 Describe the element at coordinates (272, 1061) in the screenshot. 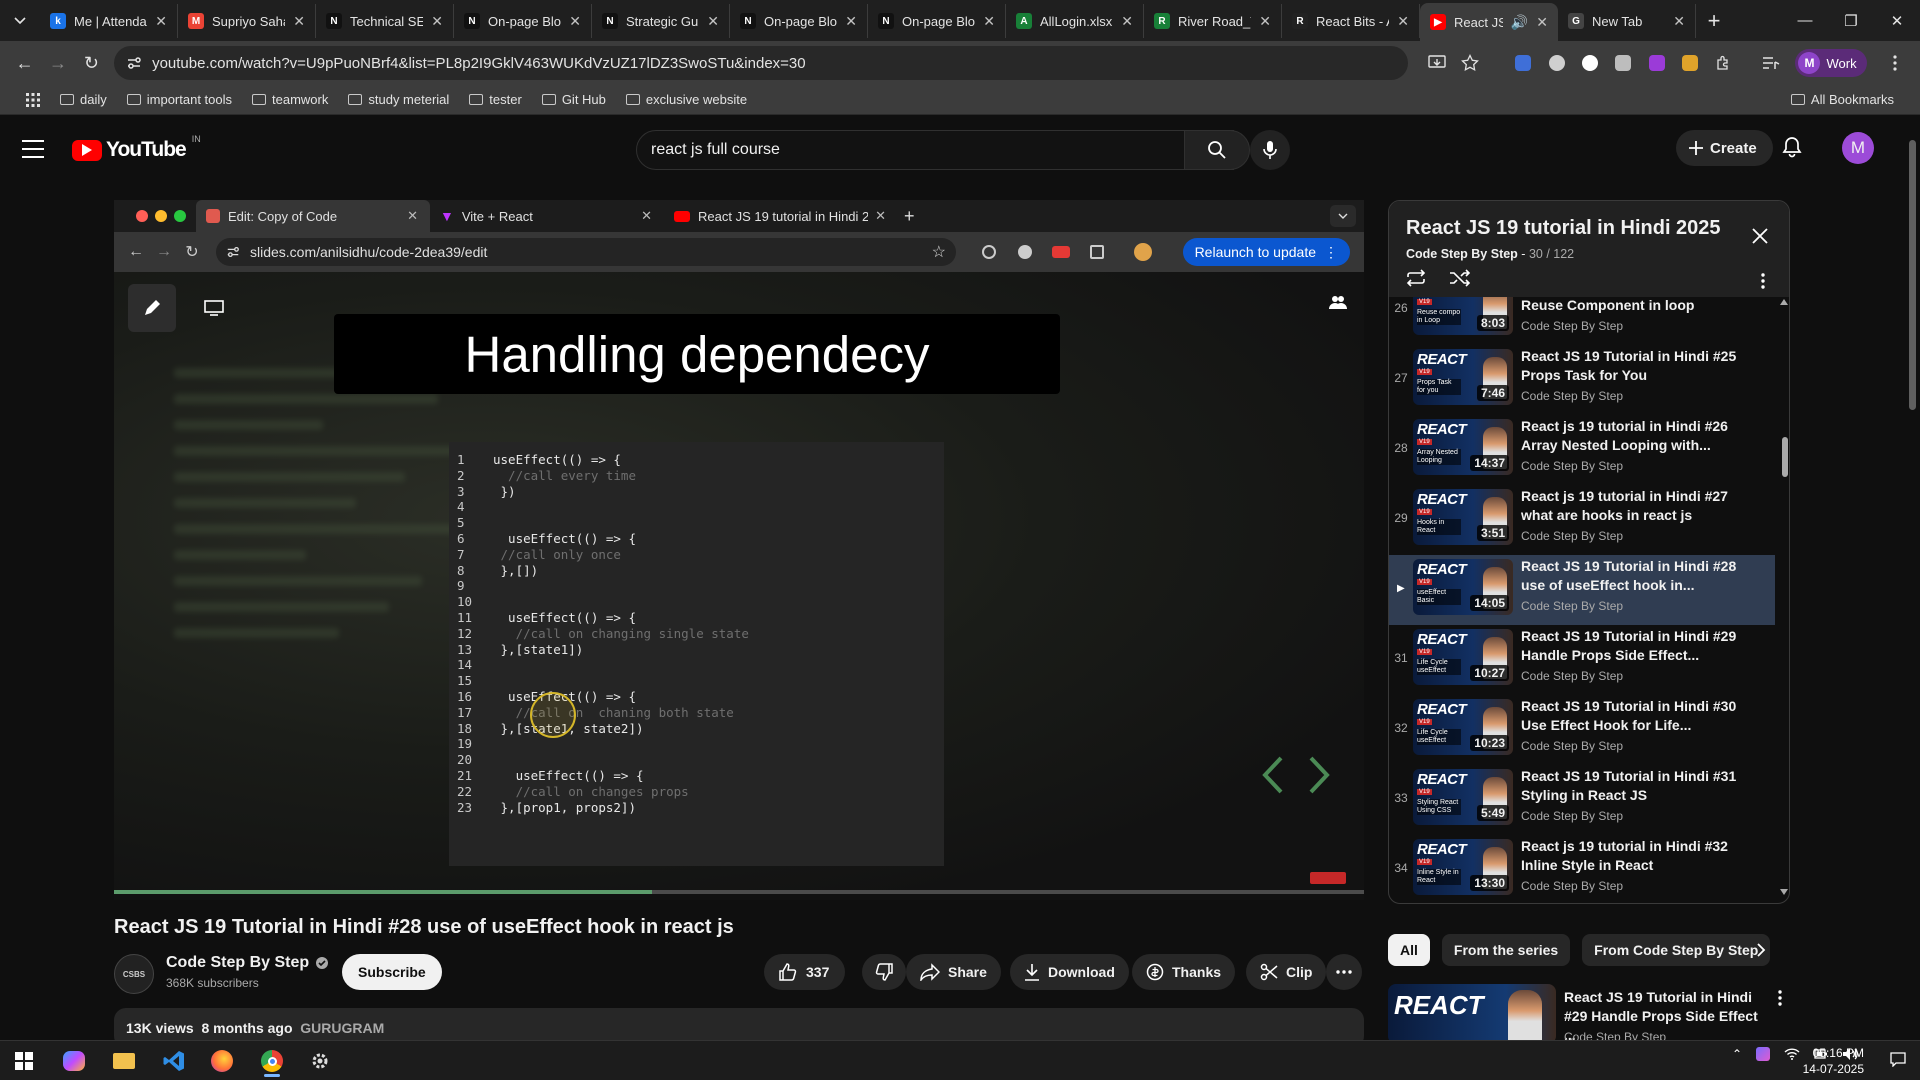

I see `chrome-taskbar-icon` at that location.